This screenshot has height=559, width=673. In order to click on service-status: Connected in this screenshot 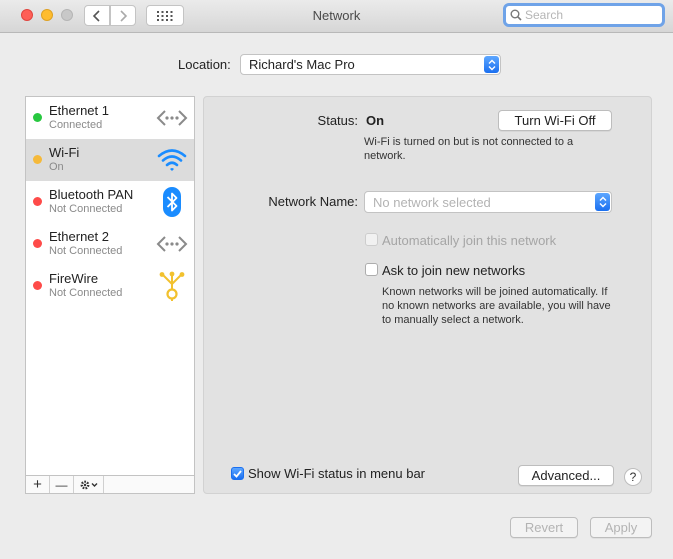, I will do `click(76, 125)`.